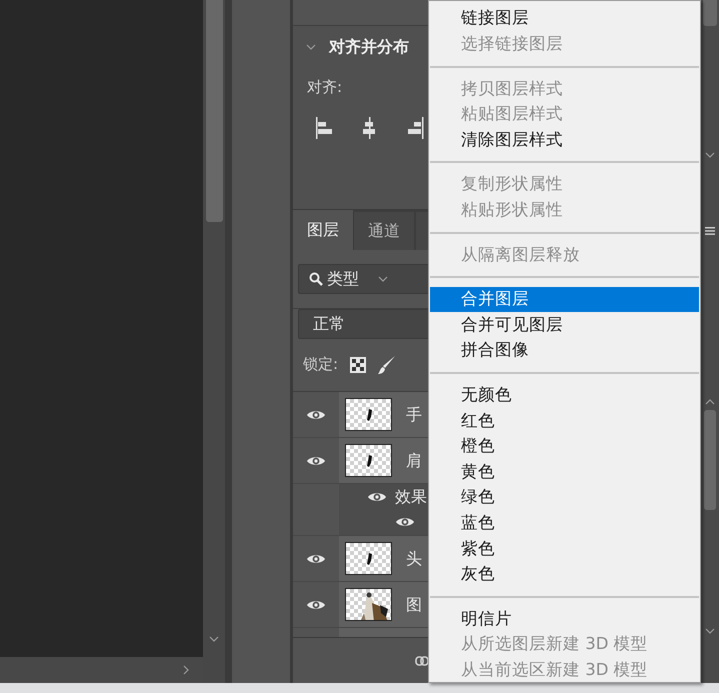  I want to click on menu-item: 橙色, so click(564, 447).